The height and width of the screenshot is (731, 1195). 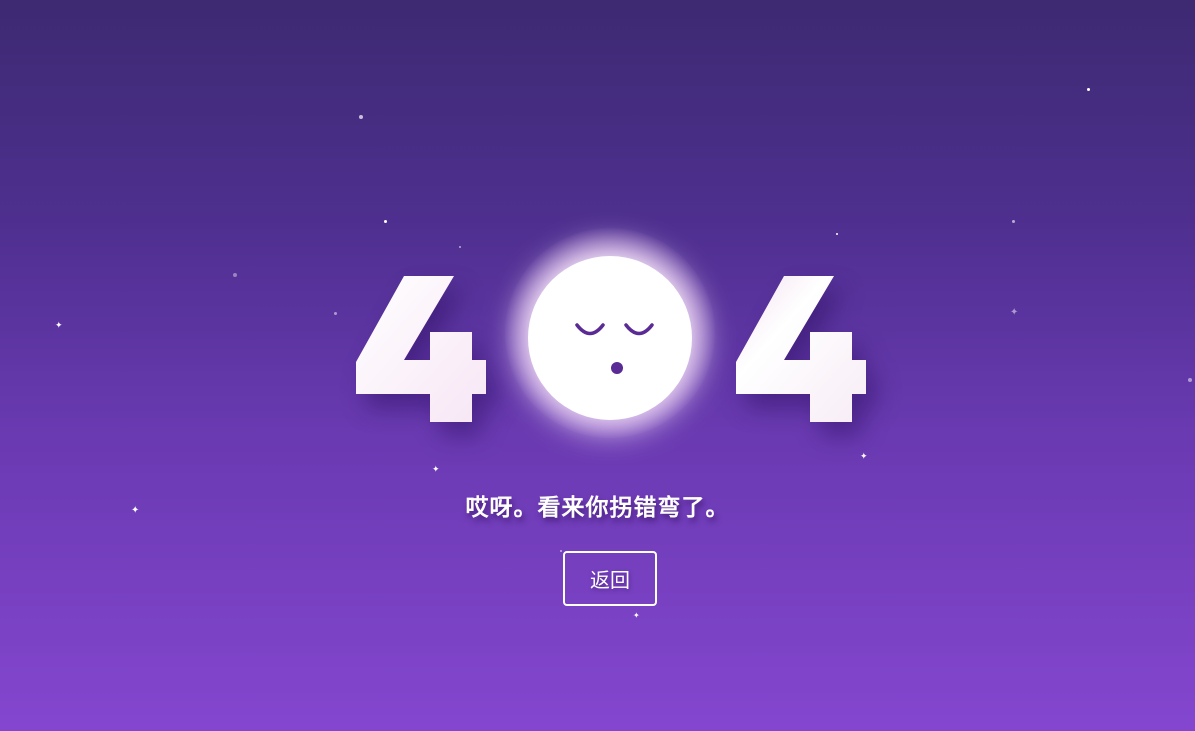 What do you see at coordinates (610, 578) in the screenshot?
I see `back-button: 返回` at bounding box center [610, 578].